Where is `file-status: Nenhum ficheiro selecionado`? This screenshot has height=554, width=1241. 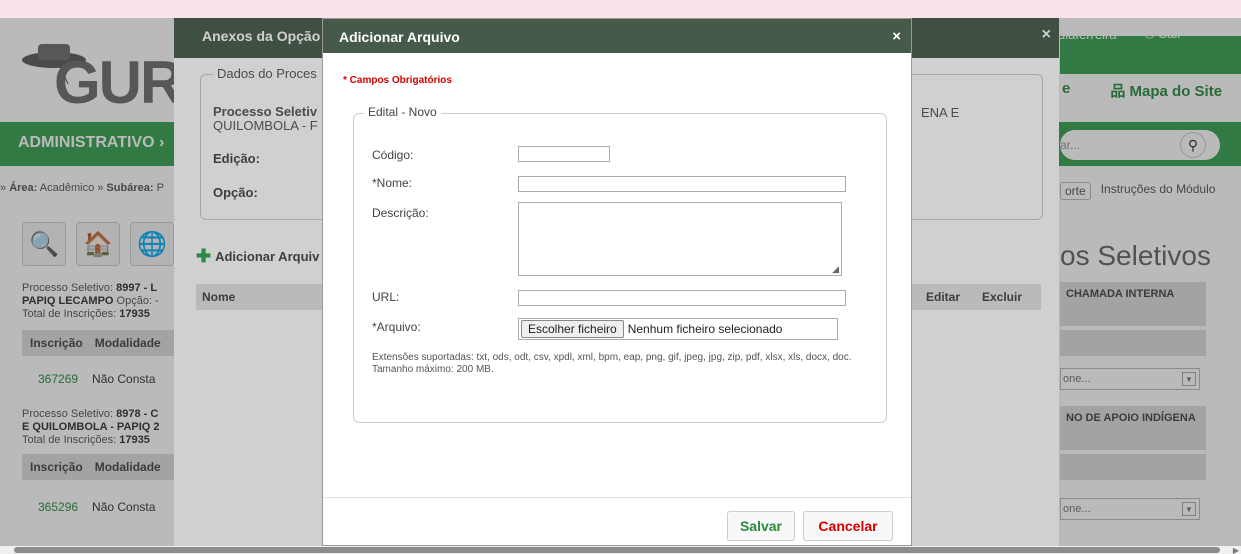 file-status: Nenhum ficheiro selecionado is located at coordinates (705, 329).